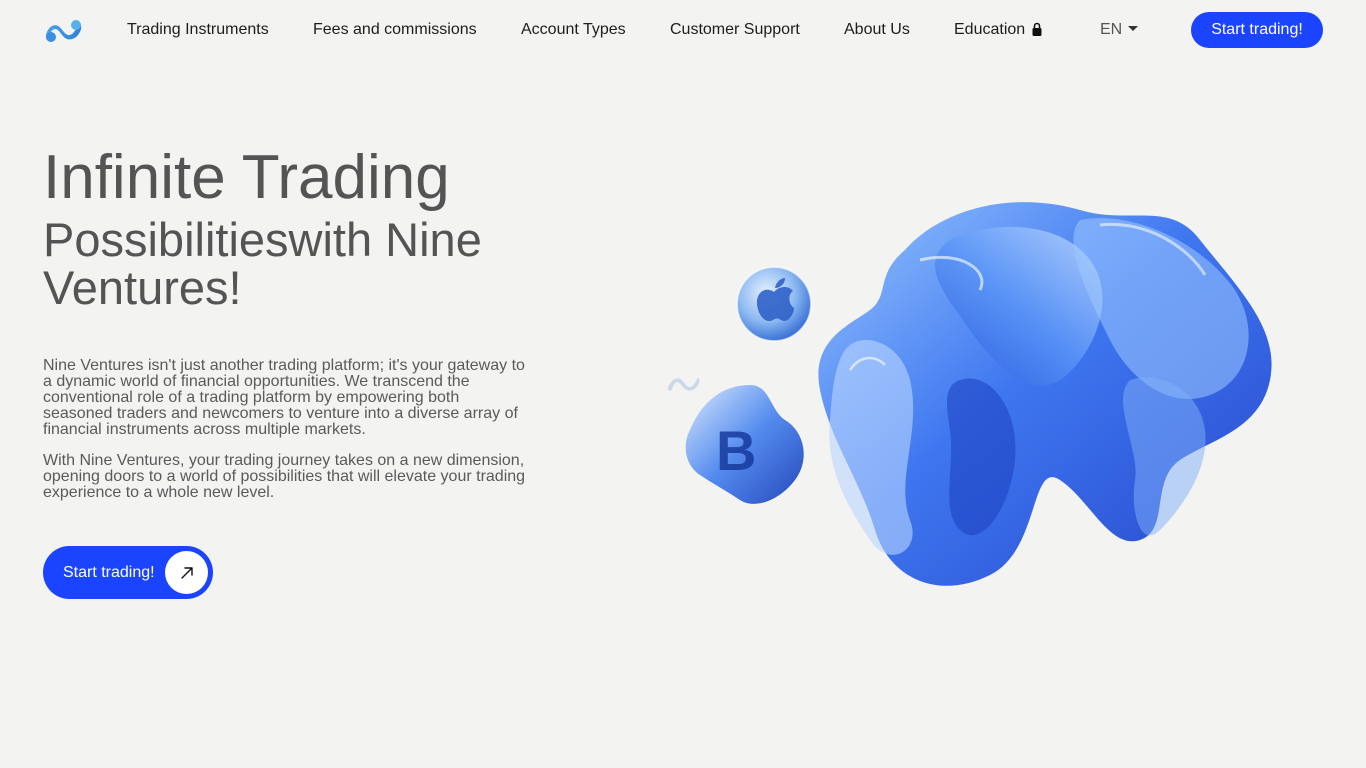  What do you see at coordinates (573, 29) in the screenshot?
I see `nav-account-types: Account Types` at bounding box center [573, 29].